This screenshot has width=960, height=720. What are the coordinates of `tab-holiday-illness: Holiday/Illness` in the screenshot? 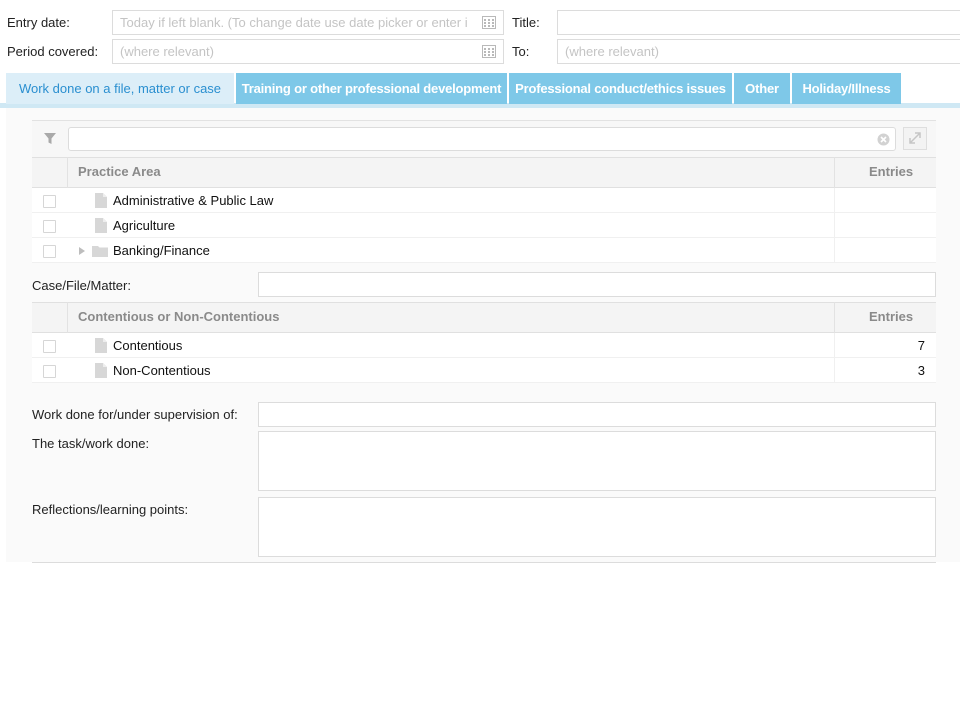 It's located at (846, 88).